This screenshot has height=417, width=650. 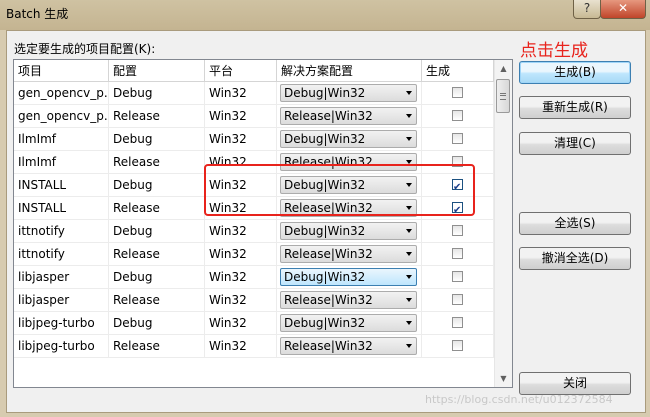 I want to click on watermark: https://blog.csdn.net/u012372584, so click(x=519, y=399).